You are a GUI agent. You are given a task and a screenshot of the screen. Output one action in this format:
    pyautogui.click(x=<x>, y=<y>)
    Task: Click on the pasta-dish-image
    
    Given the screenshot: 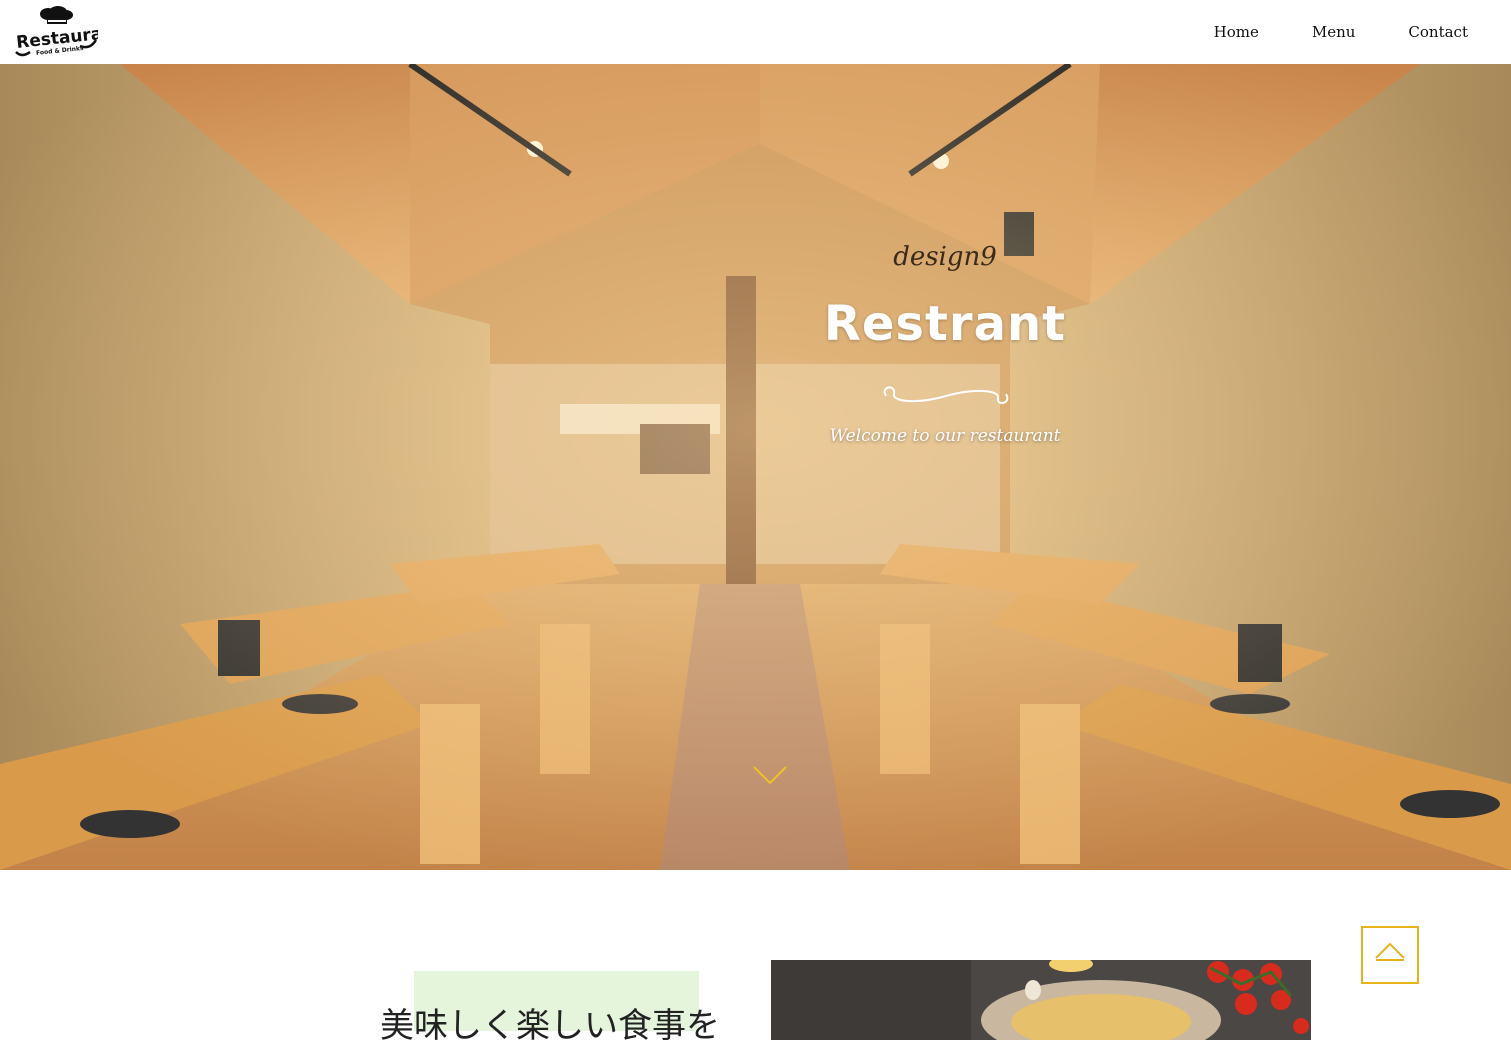 What is the action you would take?
    pyautogui.click(x=1041, y=1000)
    